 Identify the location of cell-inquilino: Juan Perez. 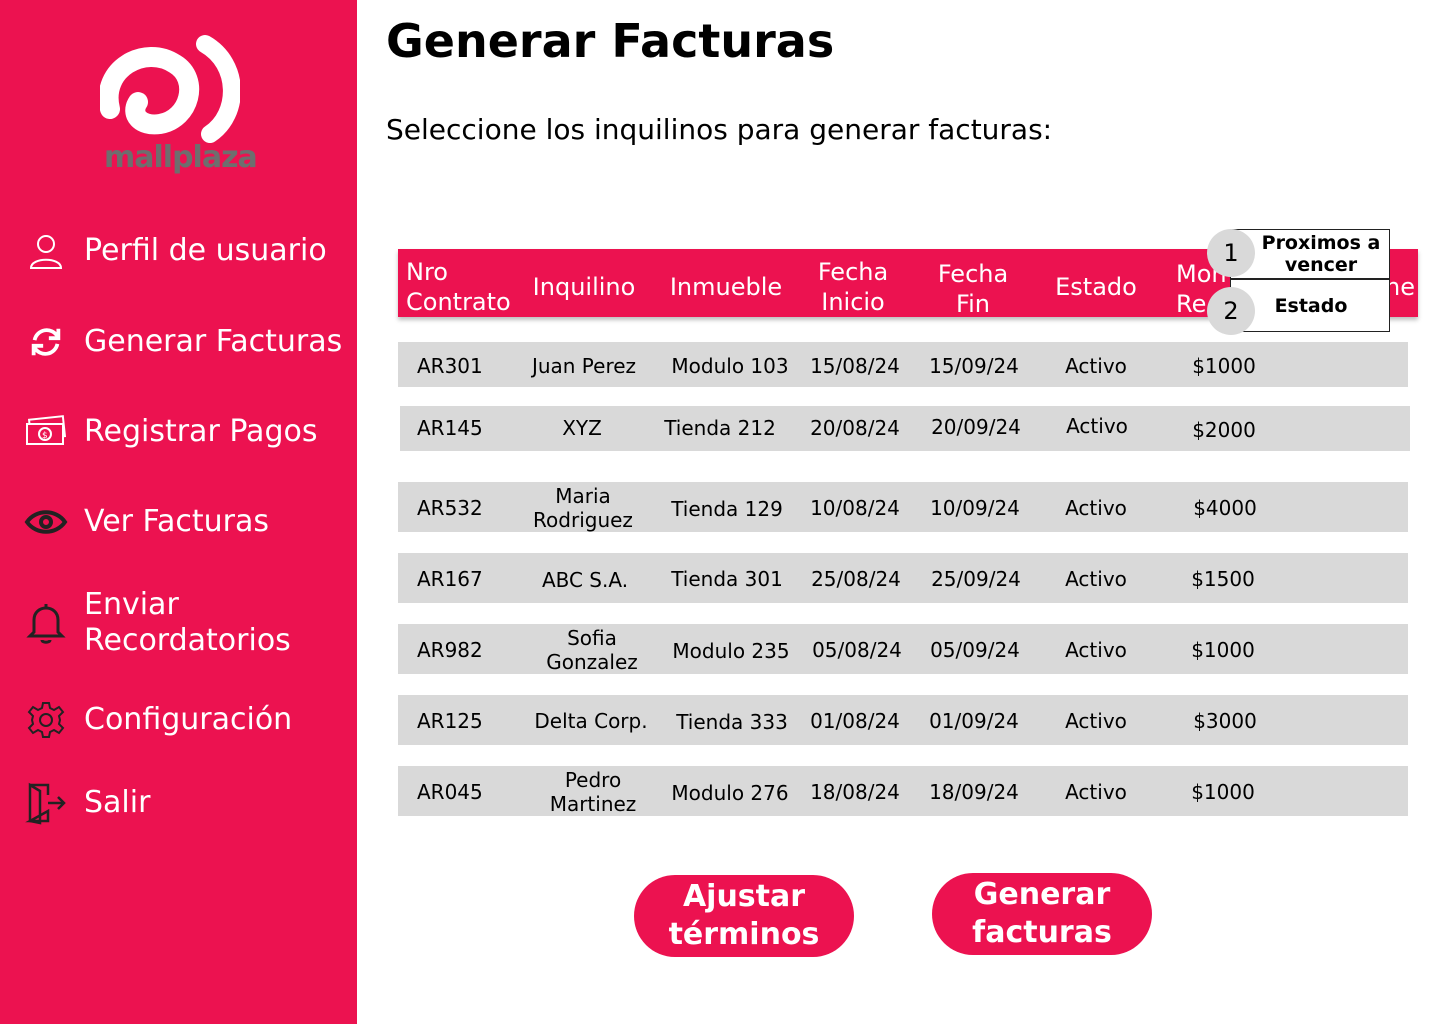
(584, 366).